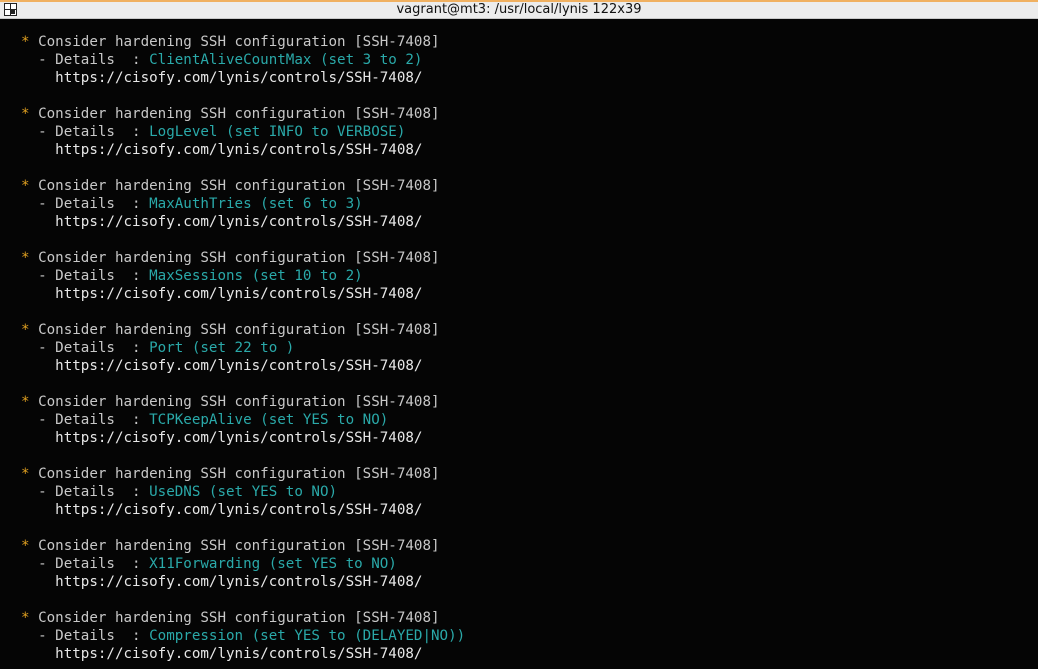  I want to click on detail-value: MaxSessions (set 10 to 2), so click(256, 276).